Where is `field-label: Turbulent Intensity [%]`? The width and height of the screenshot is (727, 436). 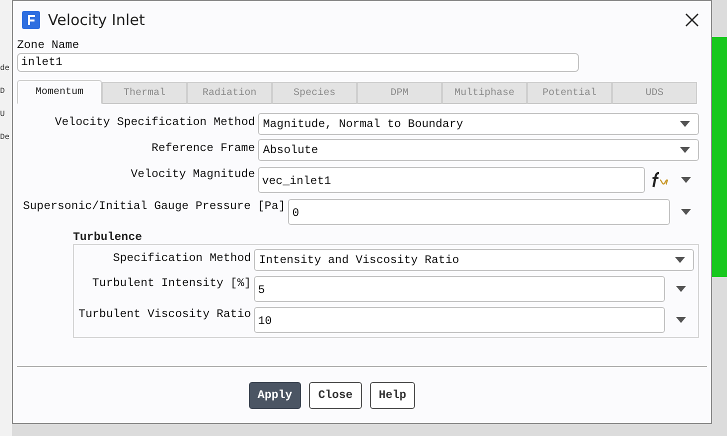 field-label: Turbulent Intensity [%] is located at coordinates (171, 283).